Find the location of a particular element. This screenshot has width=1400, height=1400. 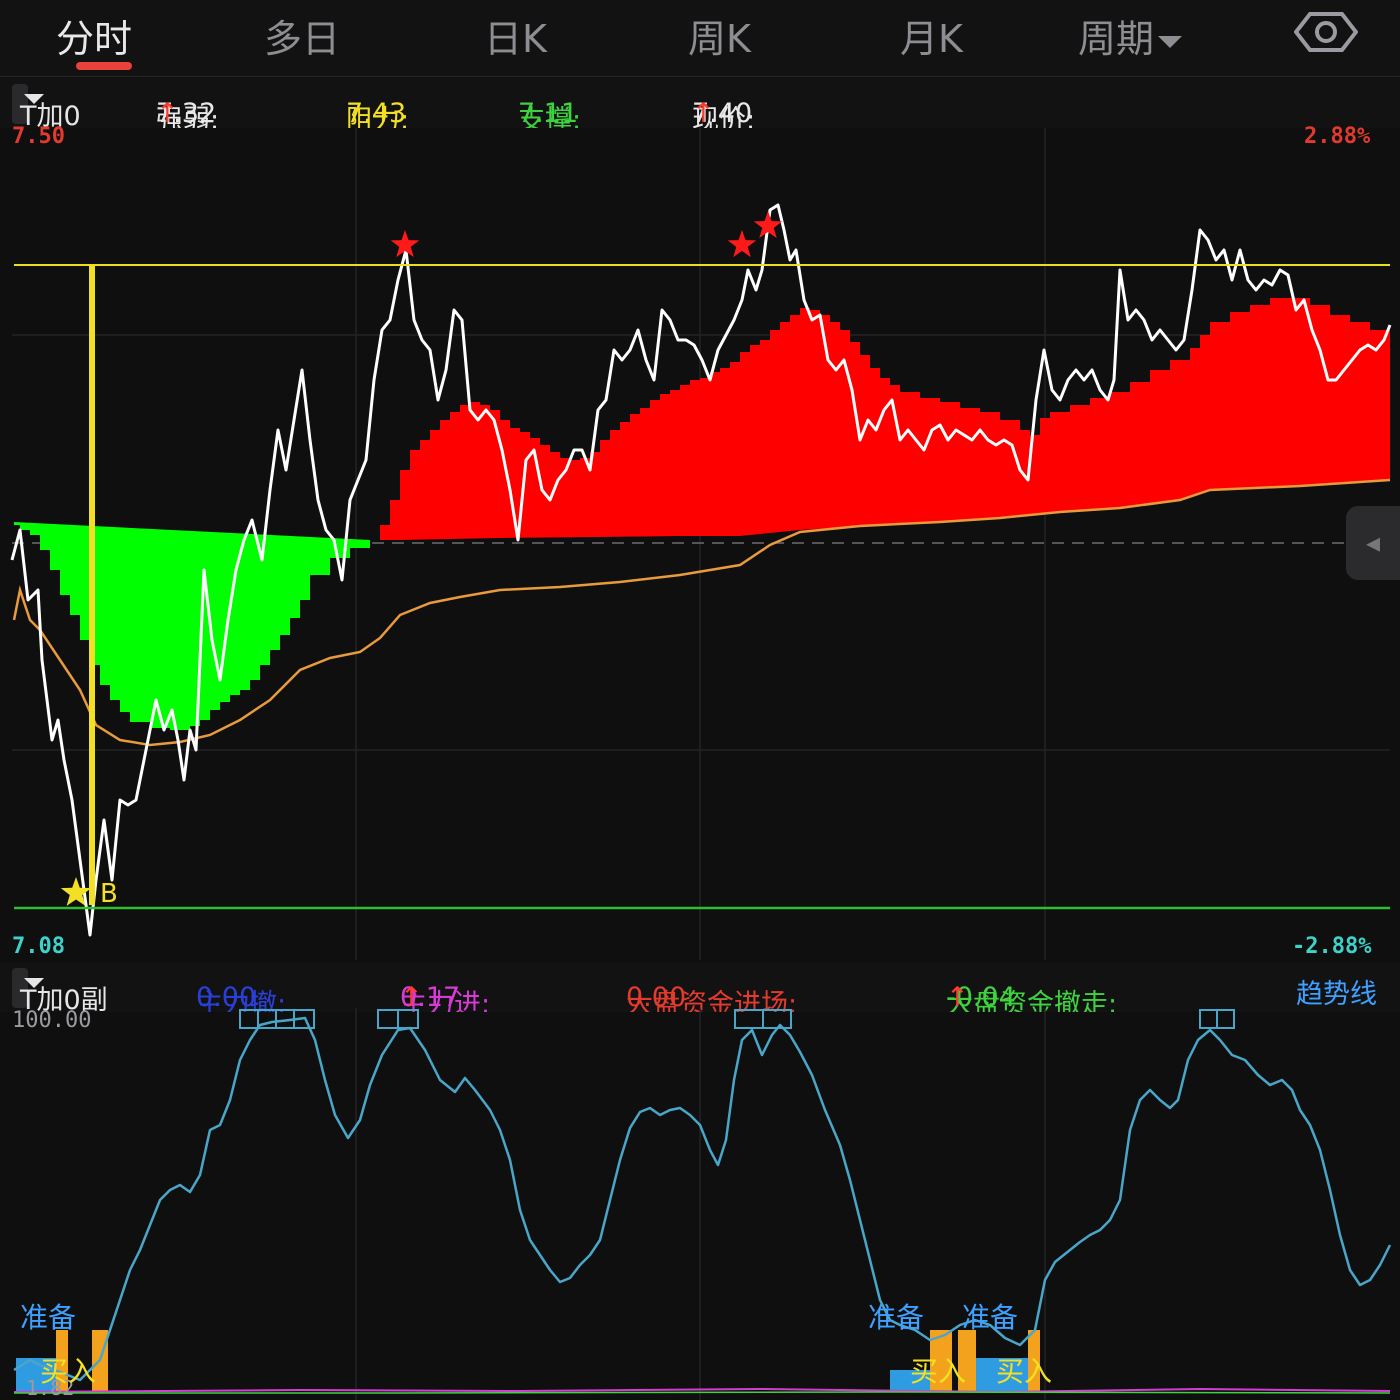

bearish-area is located at coordinates (192, 626).